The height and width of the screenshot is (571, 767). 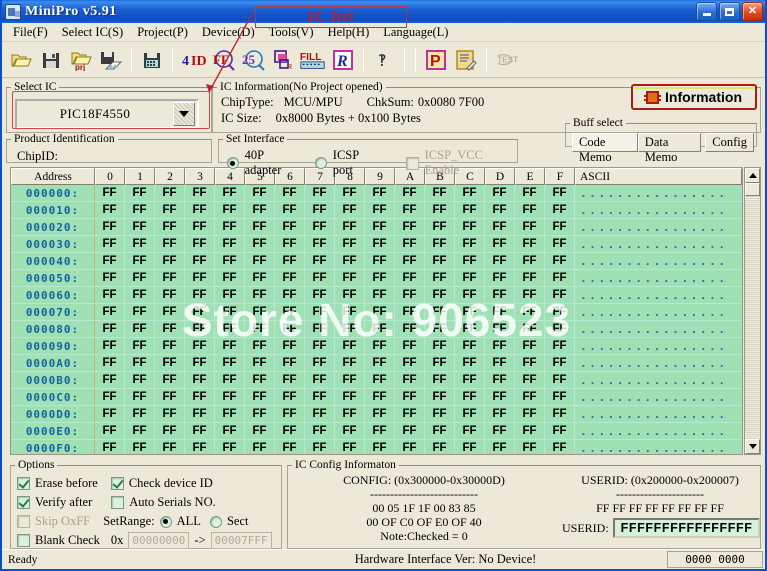 I want to click on hex-header-col-0: 0, so click(x=110, y=176).